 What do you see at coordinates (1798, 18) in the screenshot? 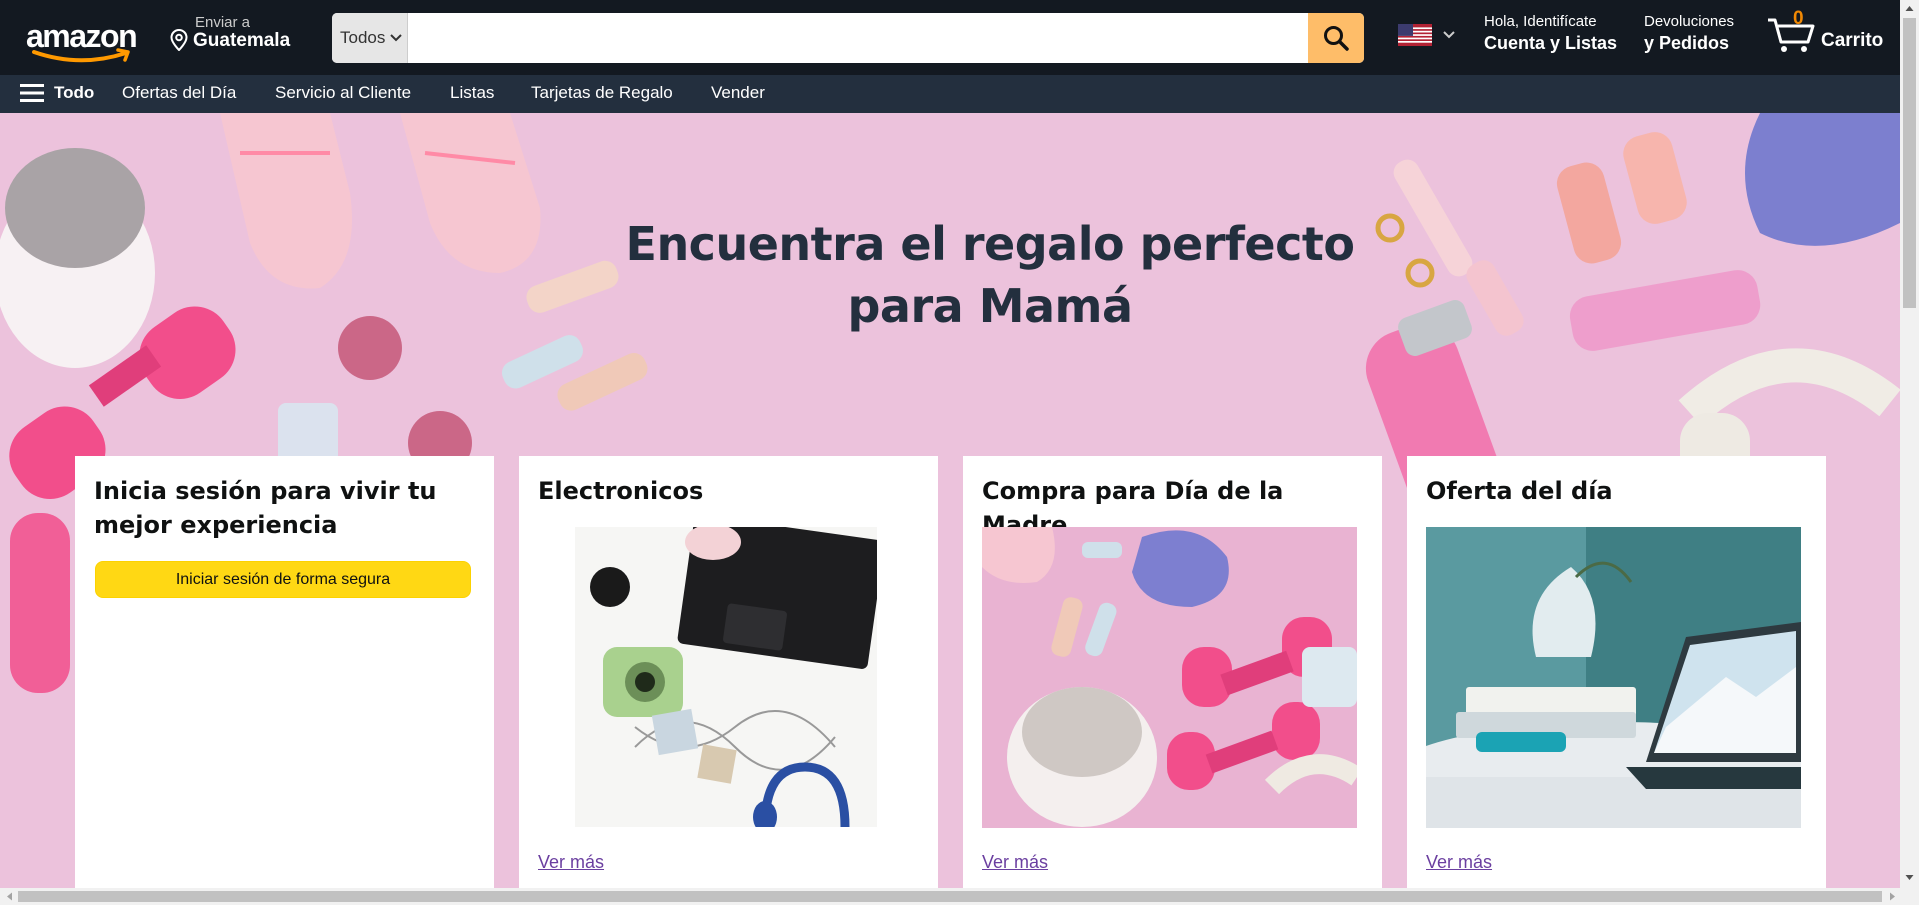
I see `cart-count: 0` at bounding box center [1798, 18].